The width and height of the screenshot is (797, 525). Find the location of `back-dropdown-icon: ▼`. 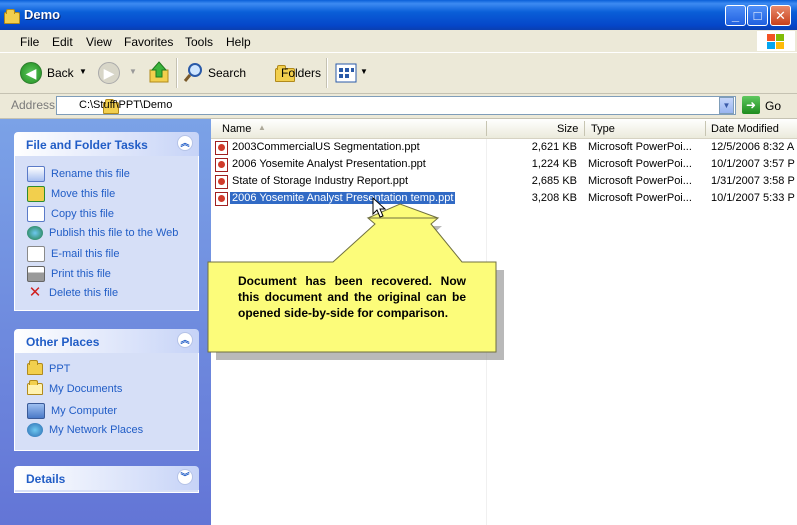

back-dropdown-icon: ▼ is located at coordinates (83, 71).